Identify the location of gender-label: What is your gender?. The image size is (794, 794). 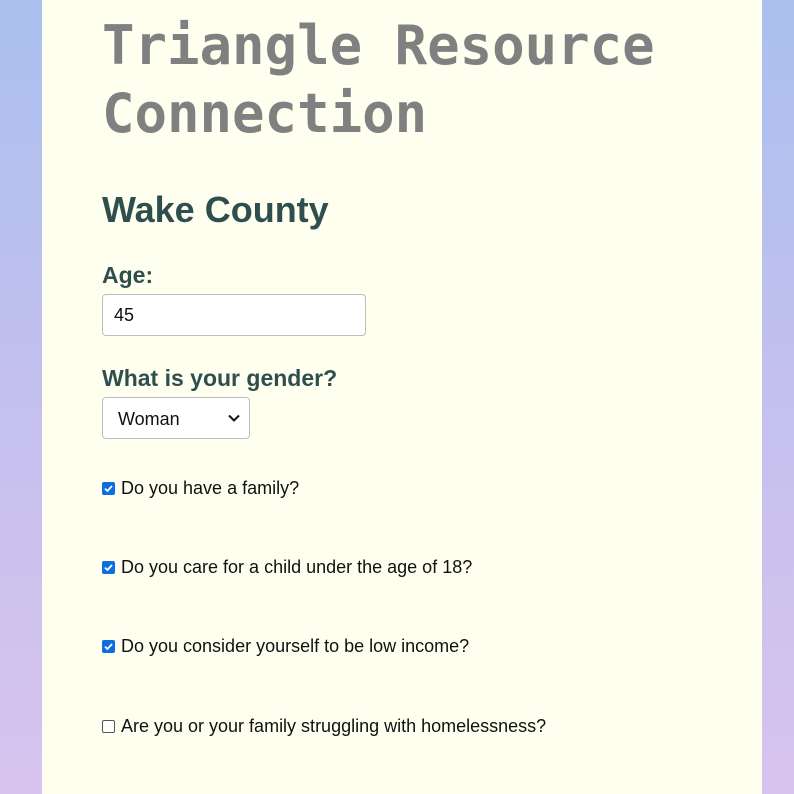
(220, 378).